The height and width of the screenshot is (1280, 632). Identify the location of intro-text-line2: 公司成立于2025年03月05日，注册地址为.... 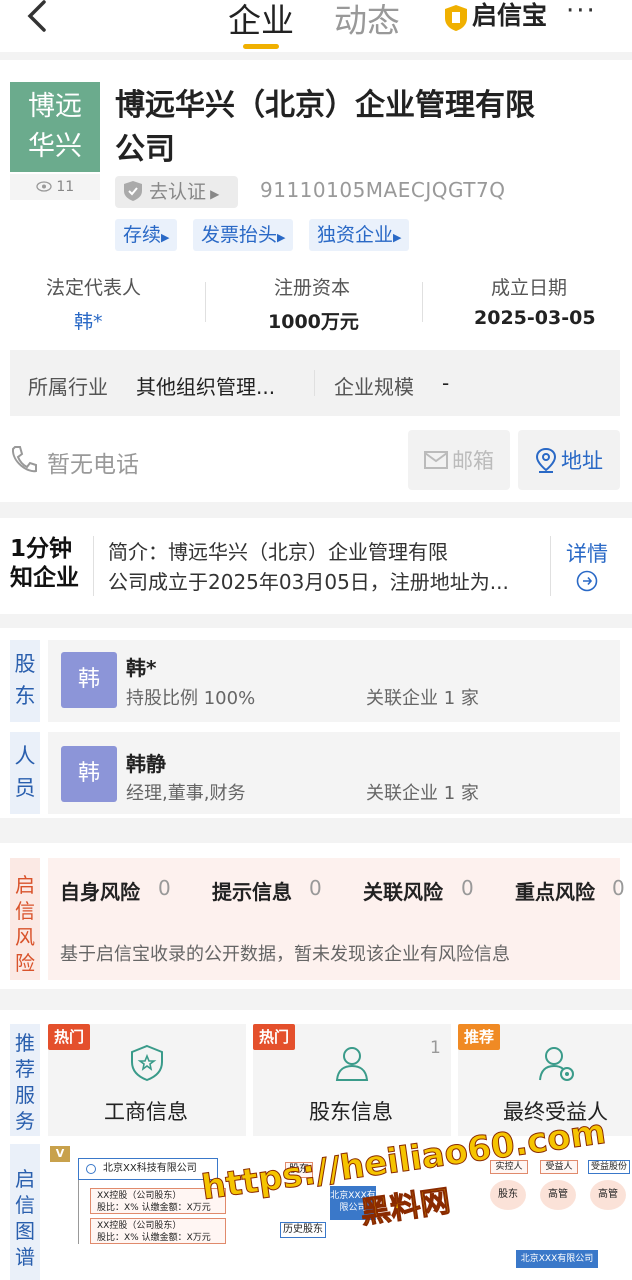
(308, 582).